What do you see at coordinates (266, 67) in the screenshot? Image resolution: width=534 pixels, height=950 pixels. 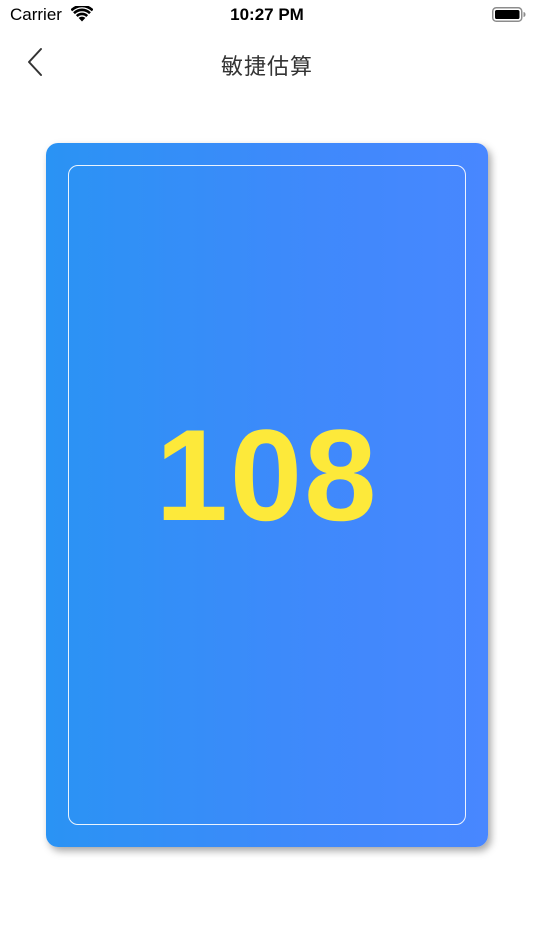 I see `page-title: 敏捷估算` at bounding box center [266, 67].